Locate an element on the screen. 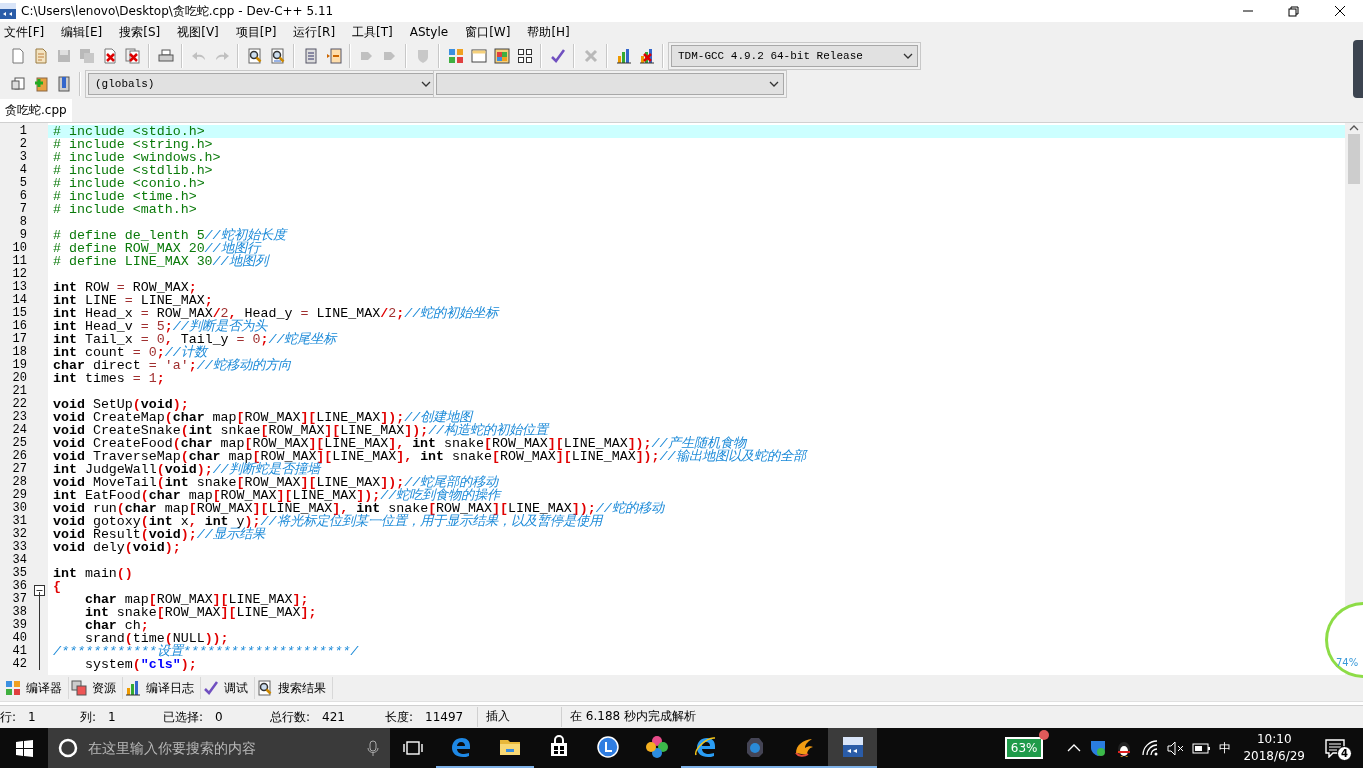 Image resolution: width=1363 pixels, height=768 pixels. line-number: 29 is located at coordinates (19, 495).